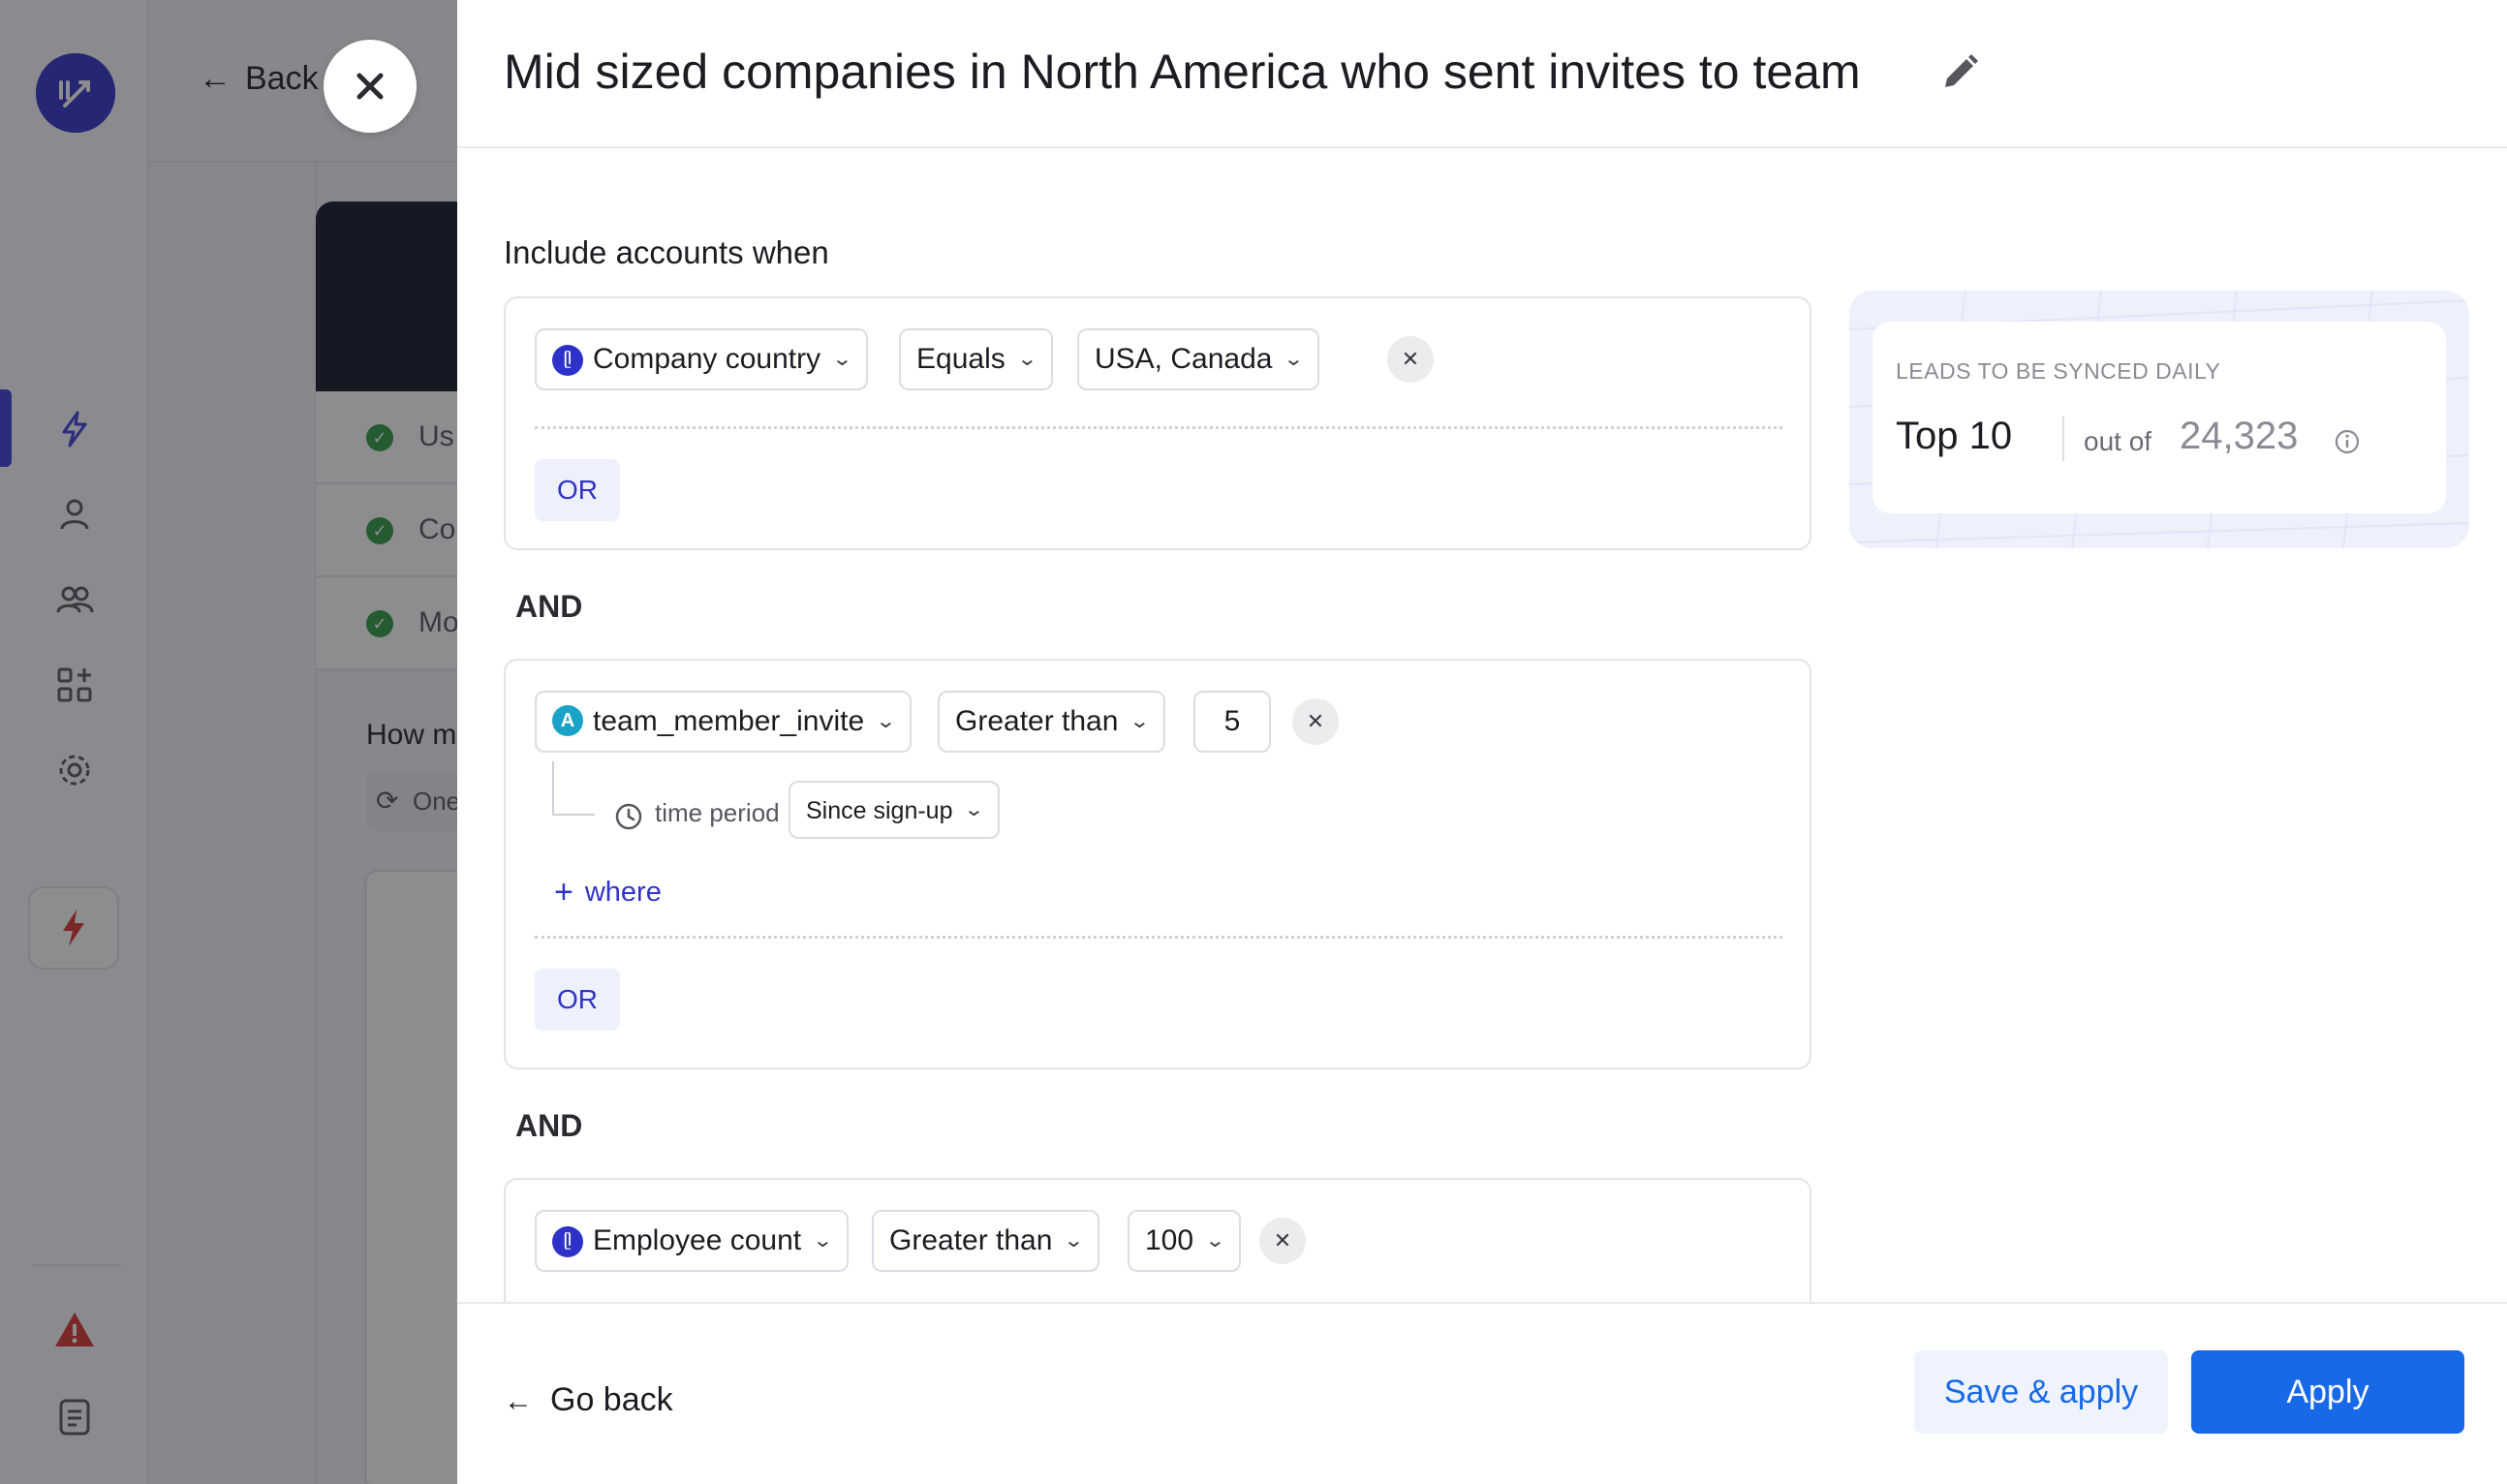 The height and width of the screenshot is (1484, 2507). I want to click on property-select: ᥫ Company country ⌄, so click(701, 359).